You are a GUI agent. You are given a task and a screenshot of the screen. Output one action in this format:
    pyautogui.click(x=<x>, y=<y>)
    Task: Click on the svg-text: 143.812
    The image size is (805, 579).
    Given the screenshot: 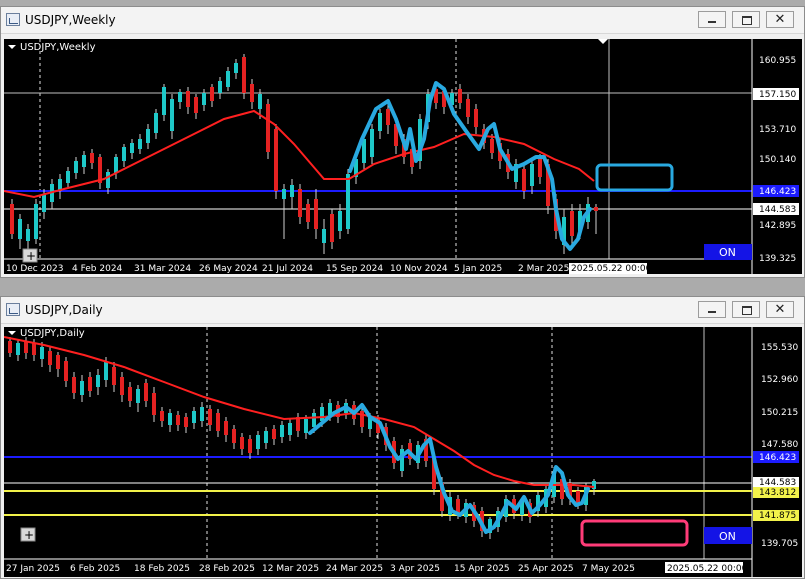 What is the action you would take?
    pyautogui.click(x=777, y=493)
    